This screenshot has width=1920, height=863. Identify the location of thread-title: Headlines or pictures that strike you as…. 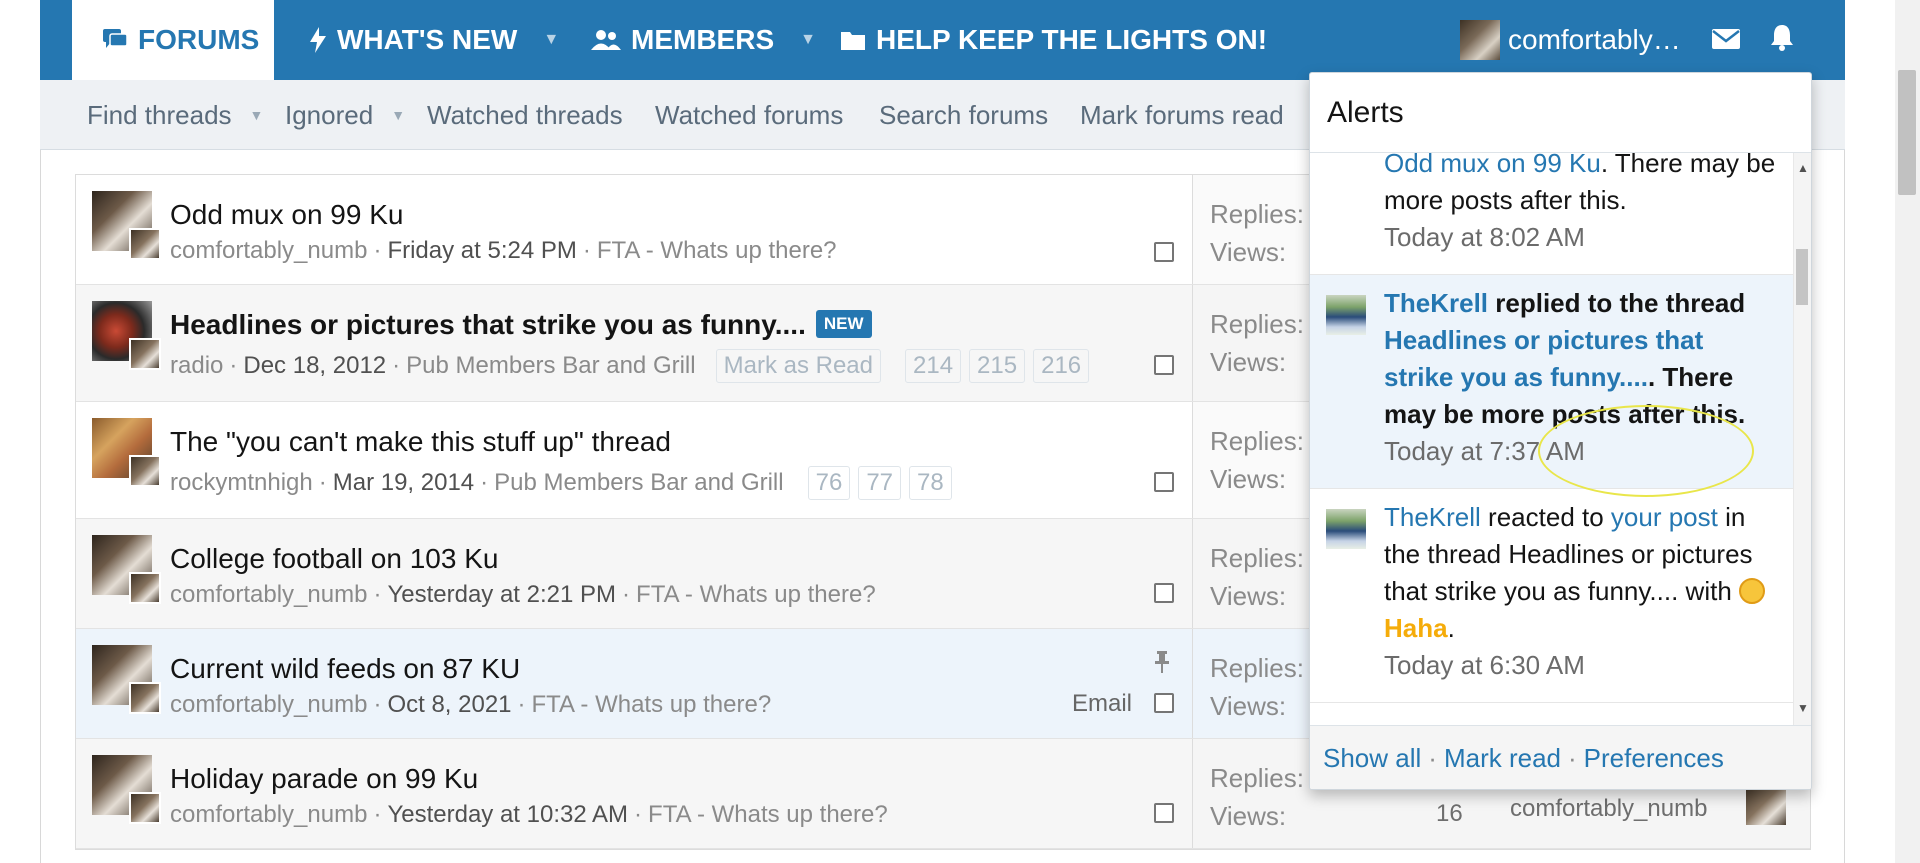
(488, 324).